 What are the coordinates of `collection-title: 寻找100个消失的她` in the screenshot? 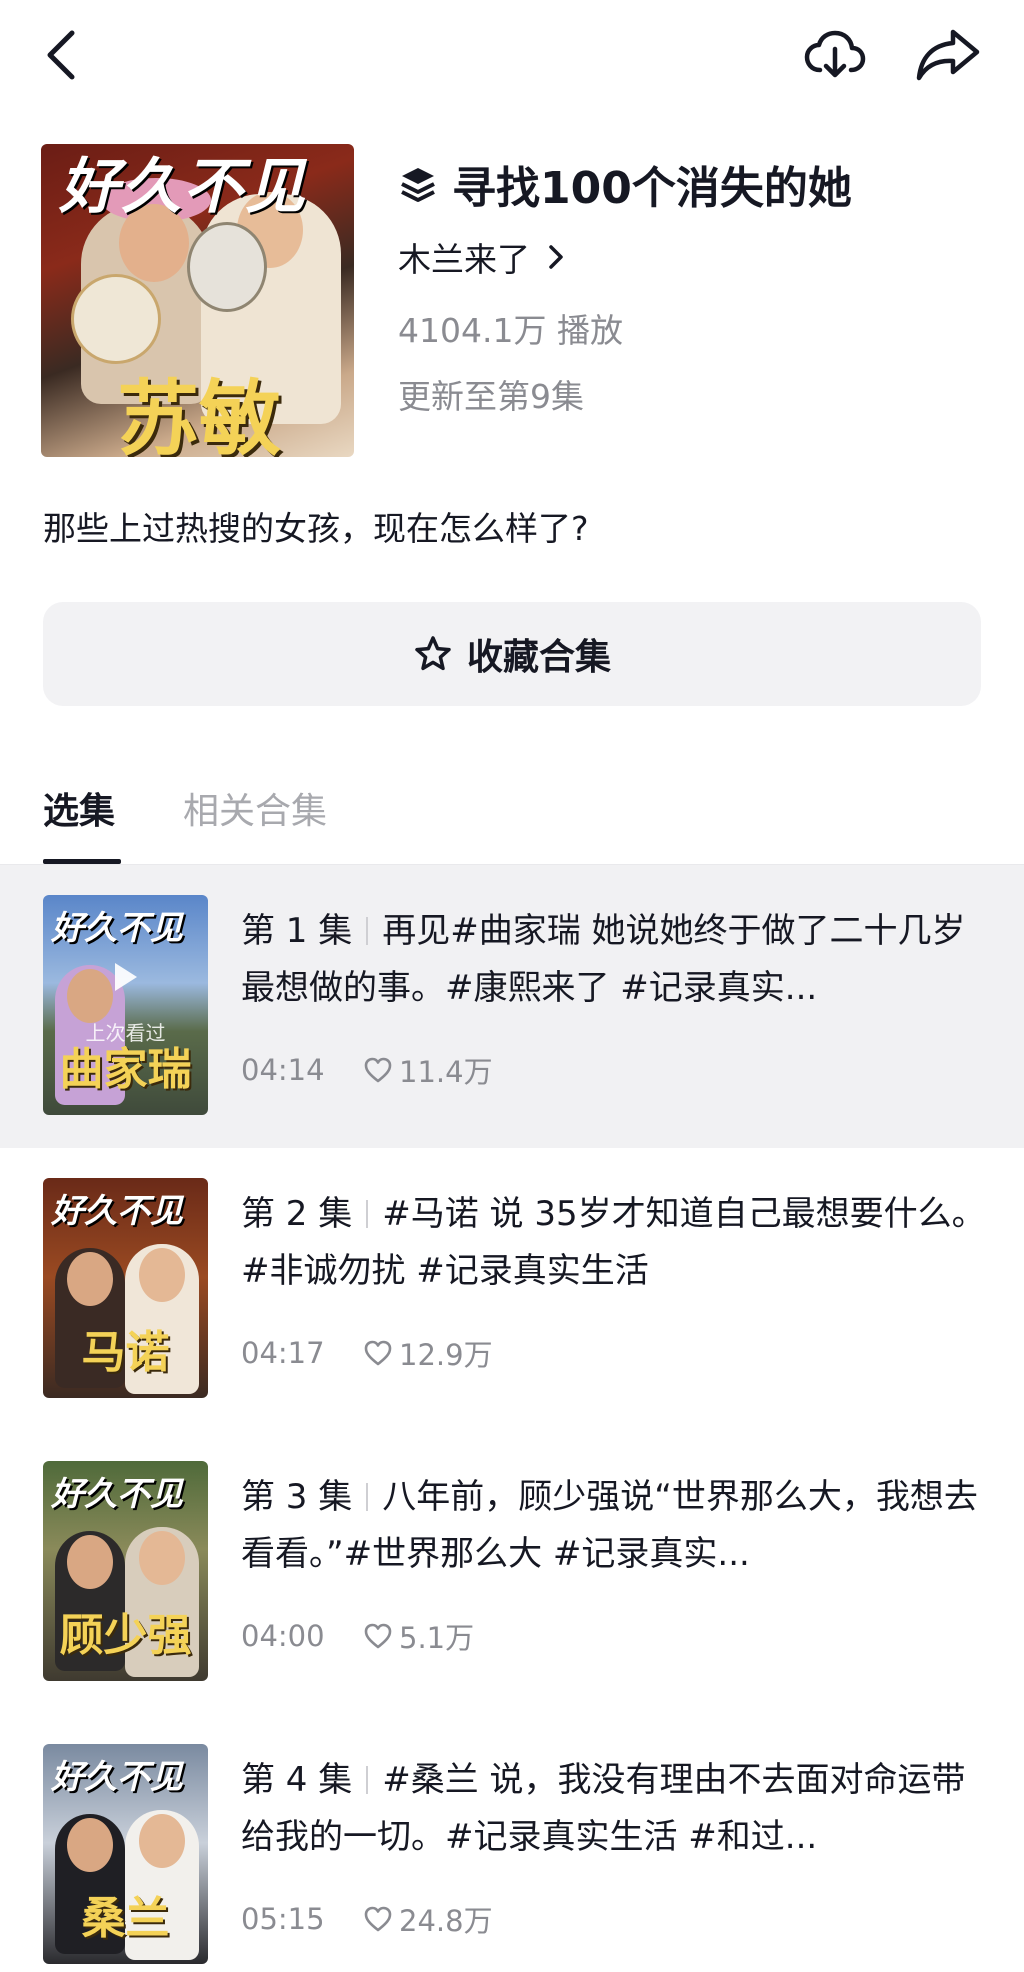 It's located at (625, 184).